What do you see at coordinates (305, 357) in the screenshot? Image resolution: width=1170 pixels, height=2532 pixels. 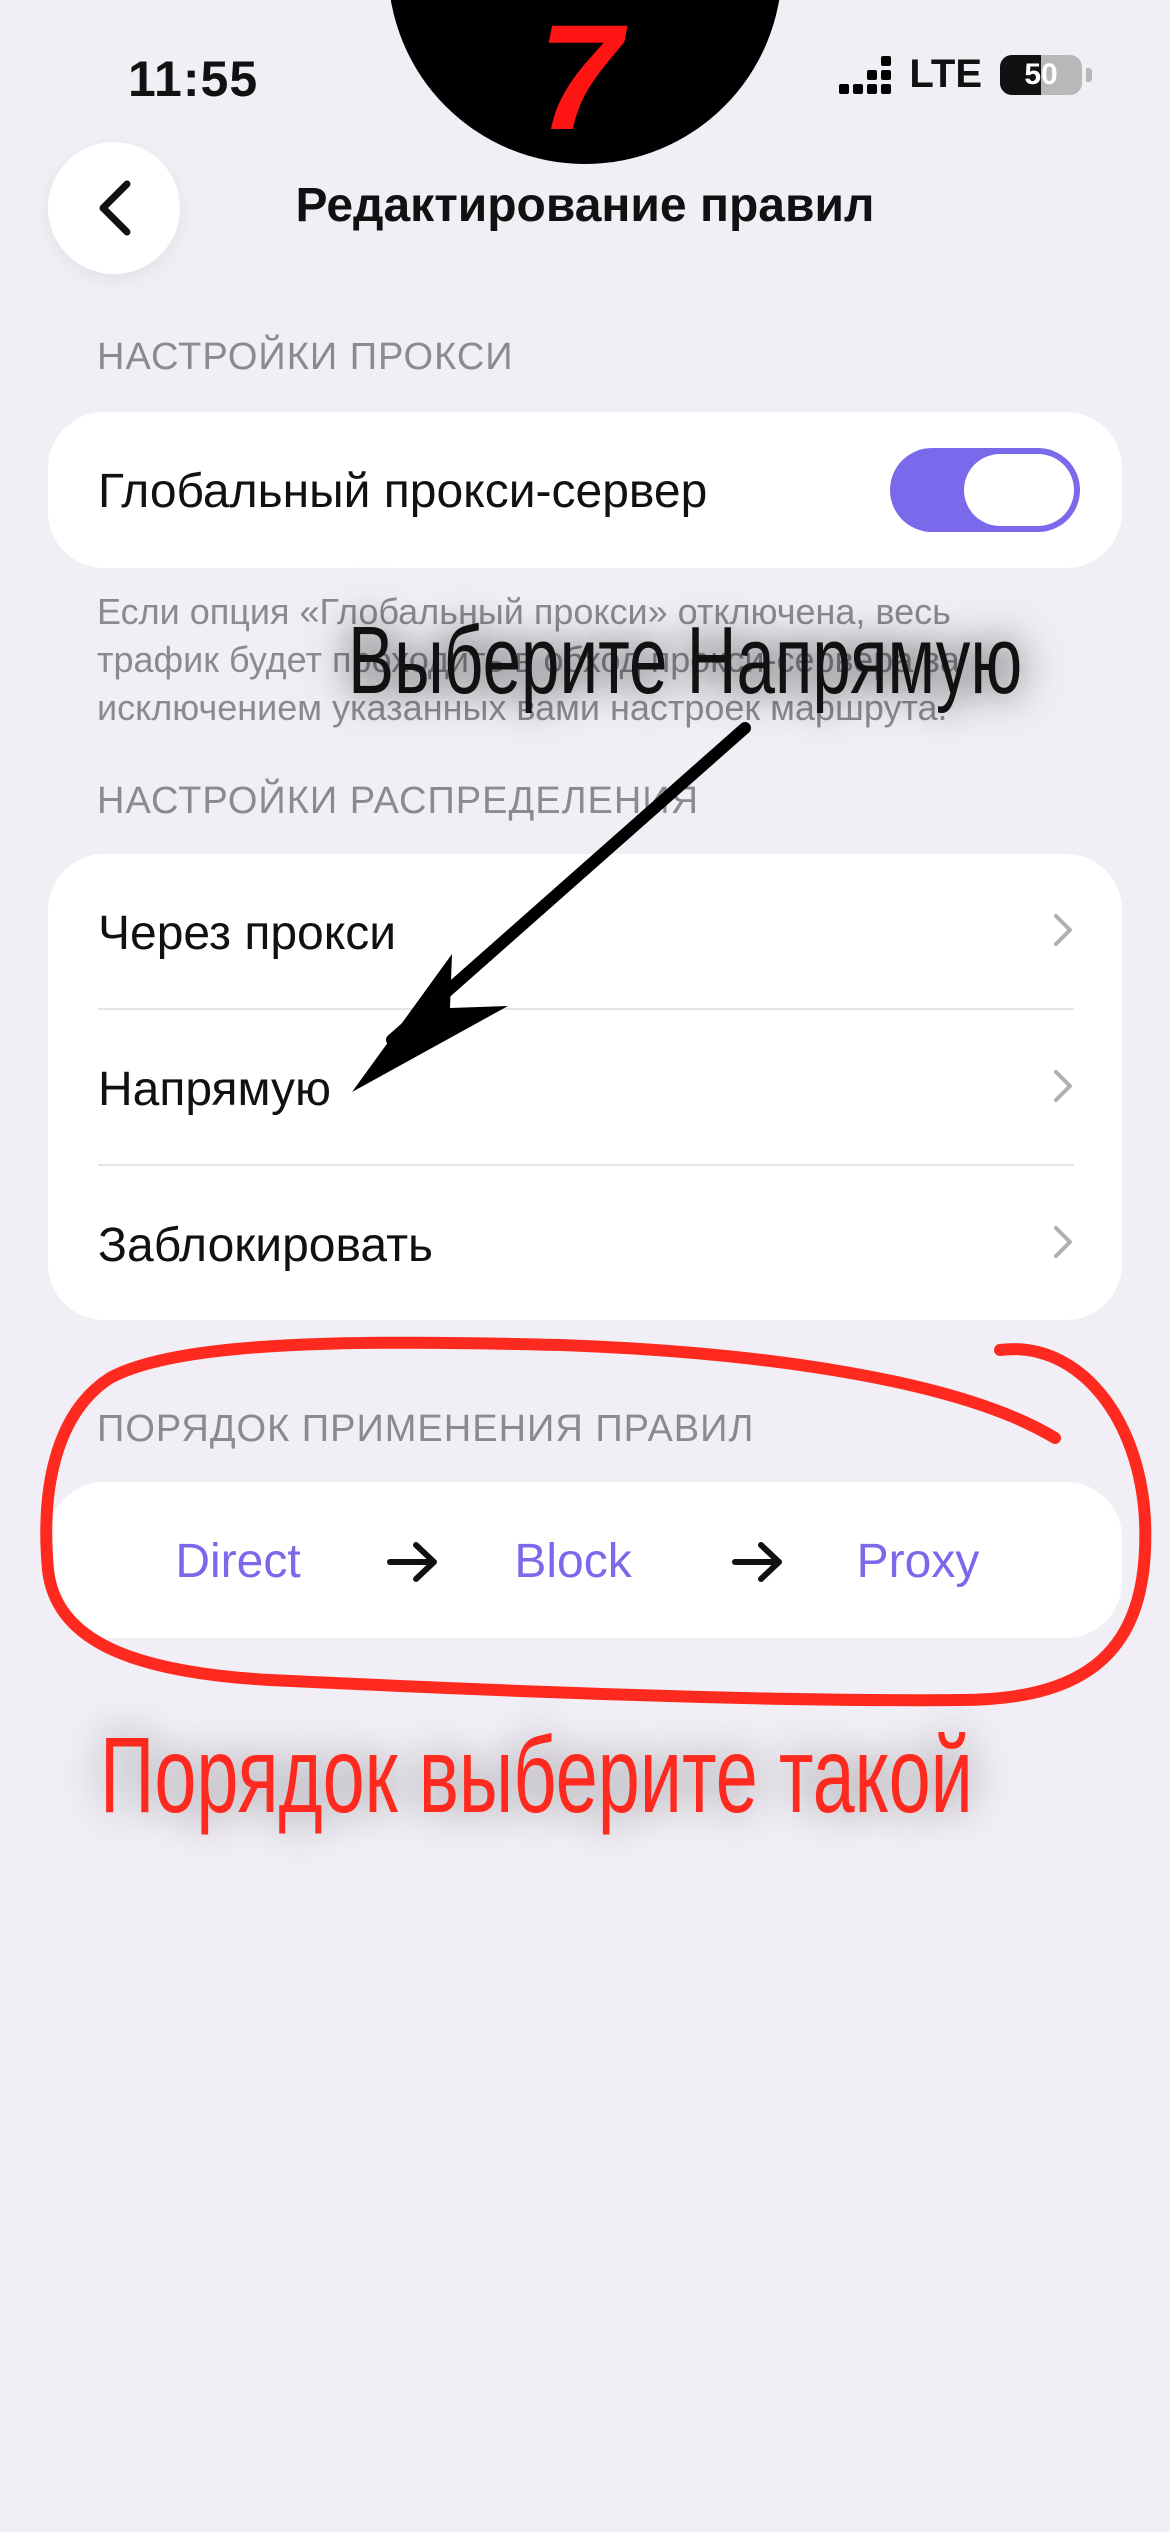 I see `proxy-settings-label: НАСТРОЙКИ ПРОКСИ` at bounding box center [305, 357].